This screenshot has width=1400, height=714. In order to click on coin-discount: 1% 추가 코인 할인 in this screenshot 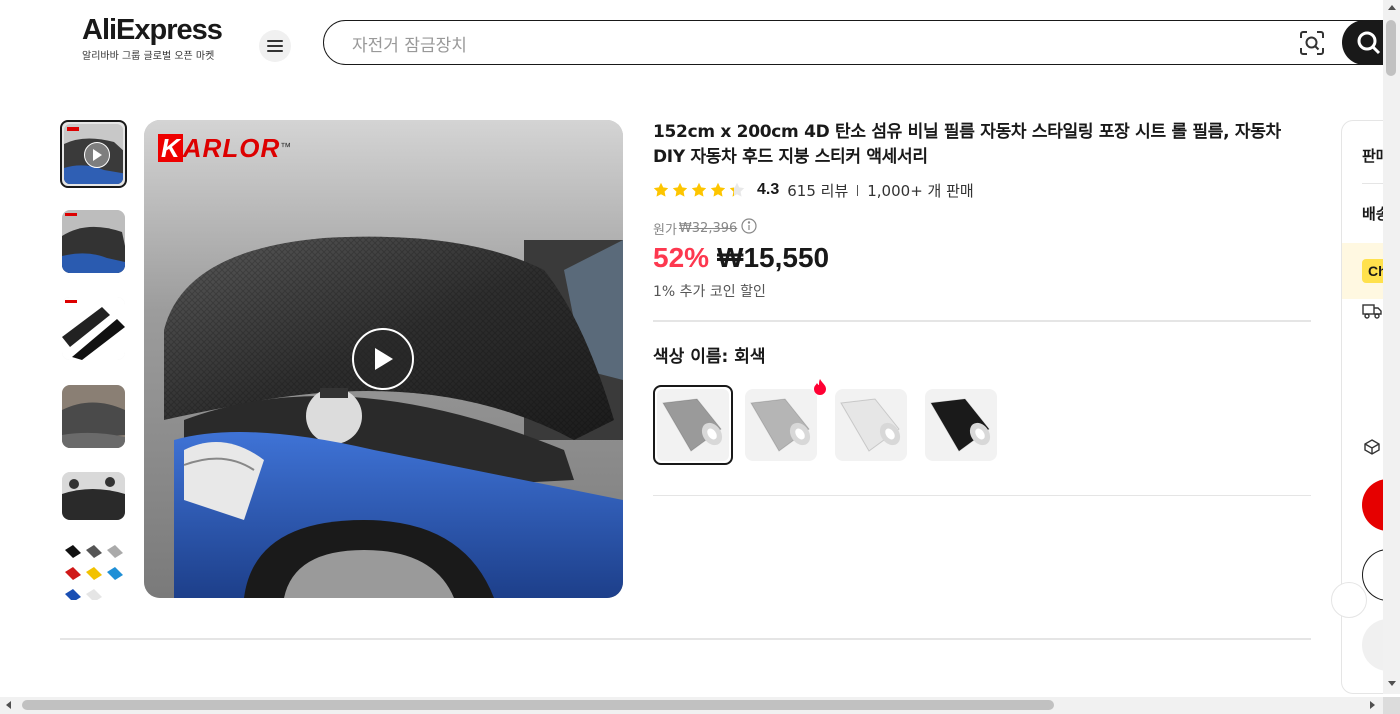, I will do `click(709, 292)`.